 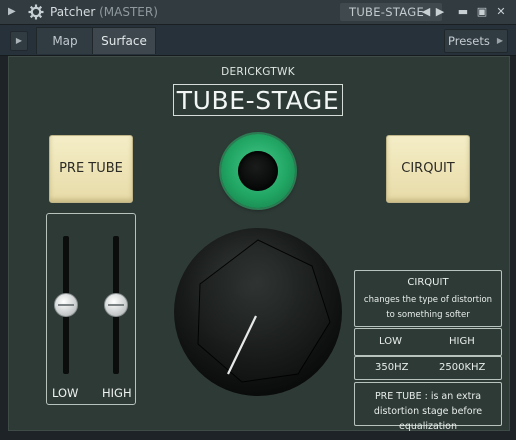 I want to click on tab-surface: Surface, so click(x=124, y=40).